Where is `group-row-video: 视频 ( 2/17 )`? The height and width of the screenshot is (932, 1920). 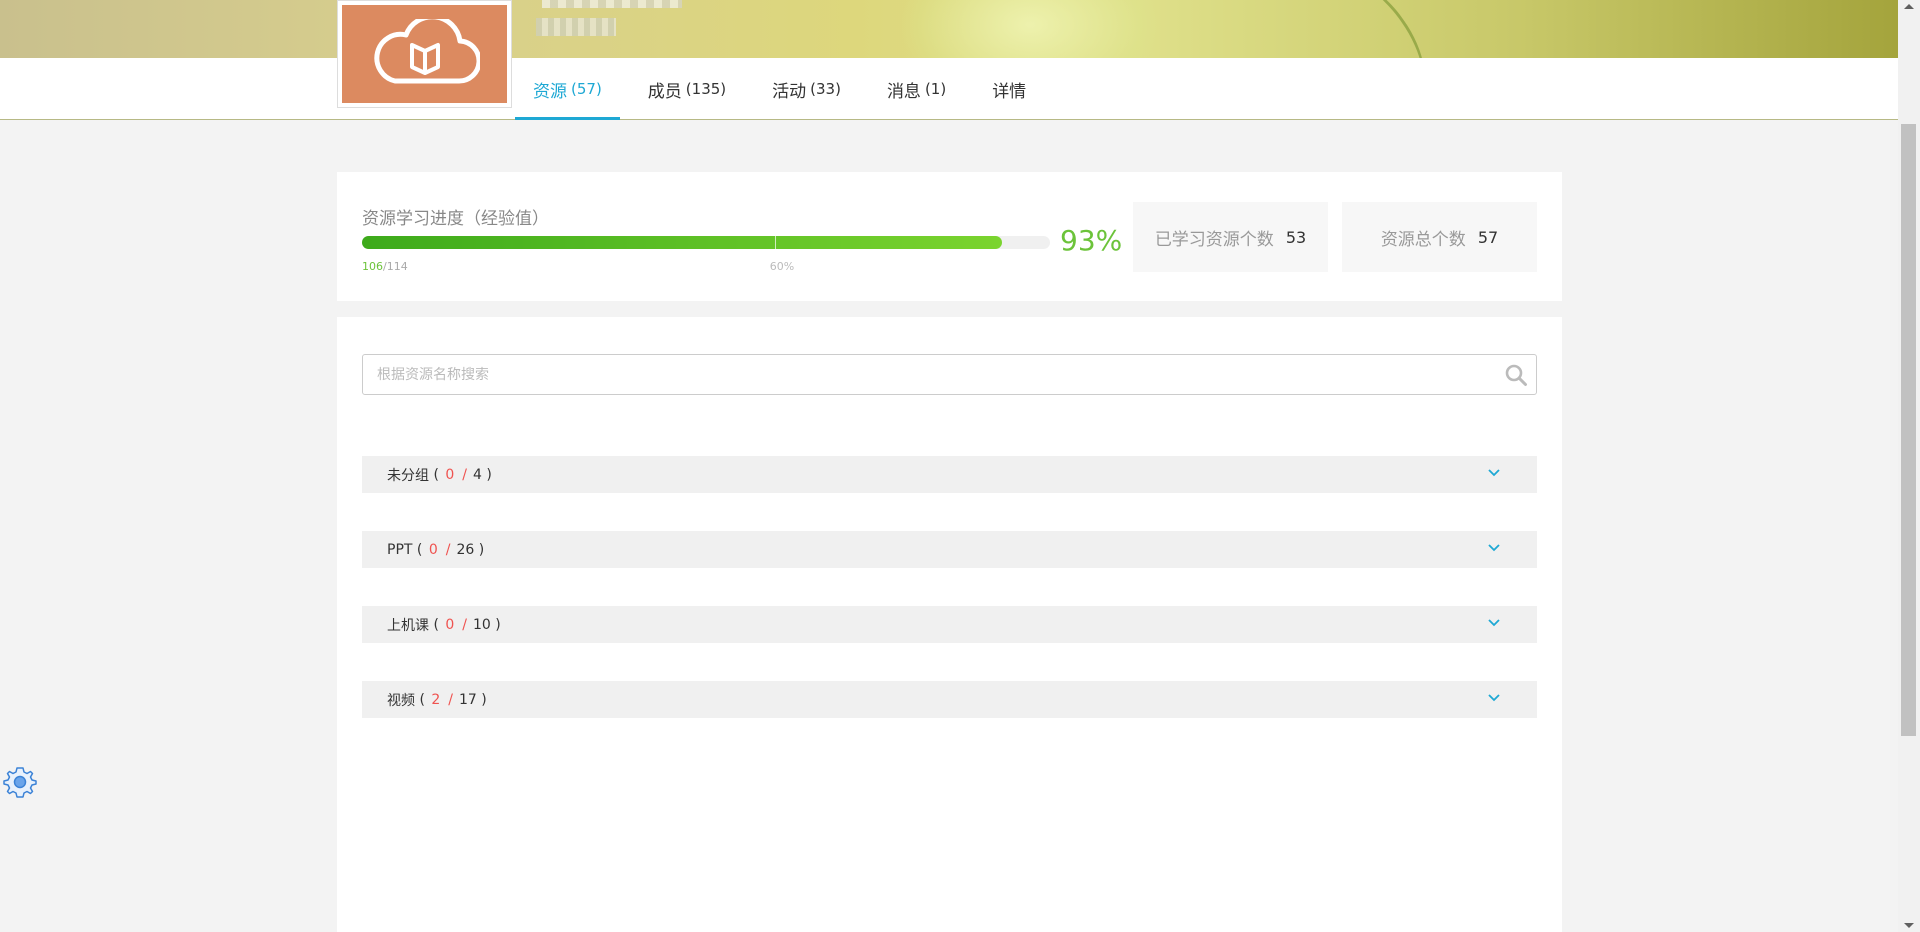
group-row-video: 视频 ( 2/17 ) is located at coordinates (949, 699).